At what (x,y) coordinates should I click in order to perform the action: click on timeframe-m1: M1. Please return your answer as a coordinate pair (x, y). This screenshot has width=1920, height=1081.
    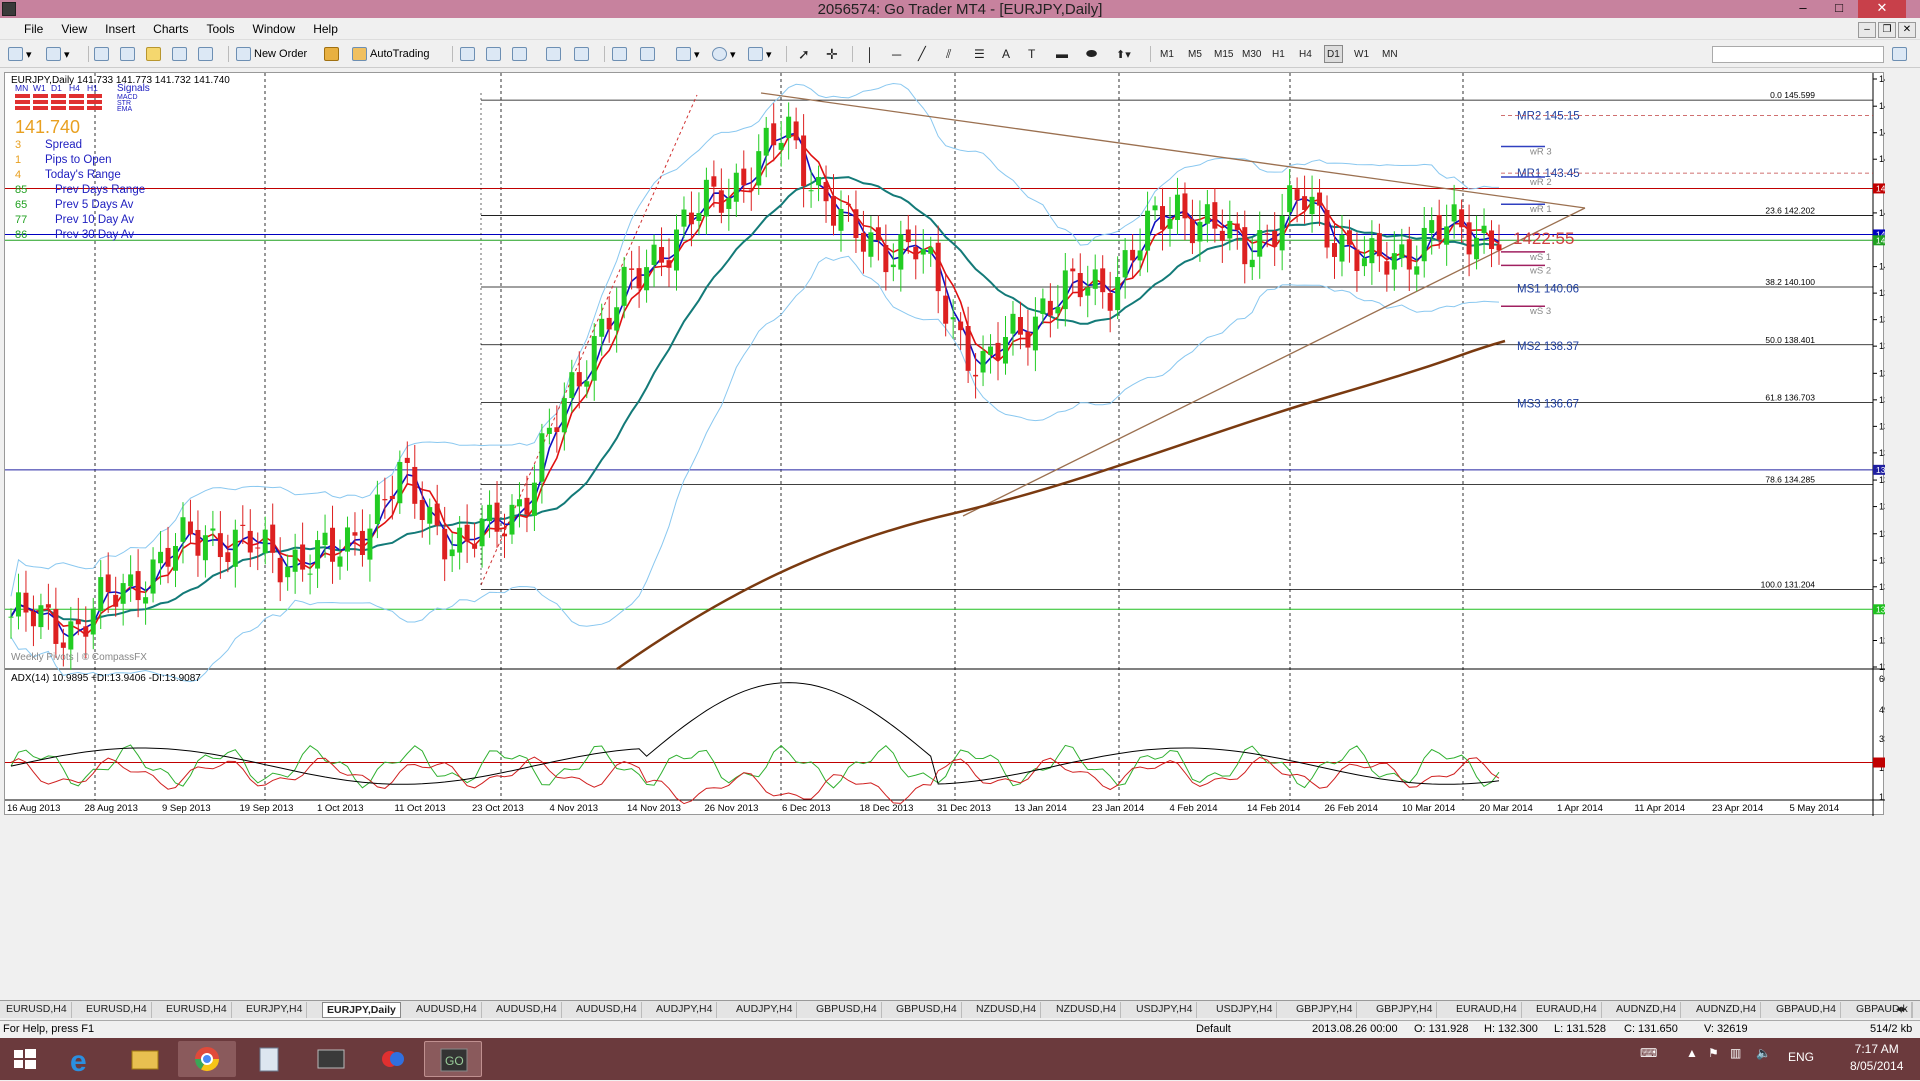
    Looking at the image, I should click on (1167, 54).